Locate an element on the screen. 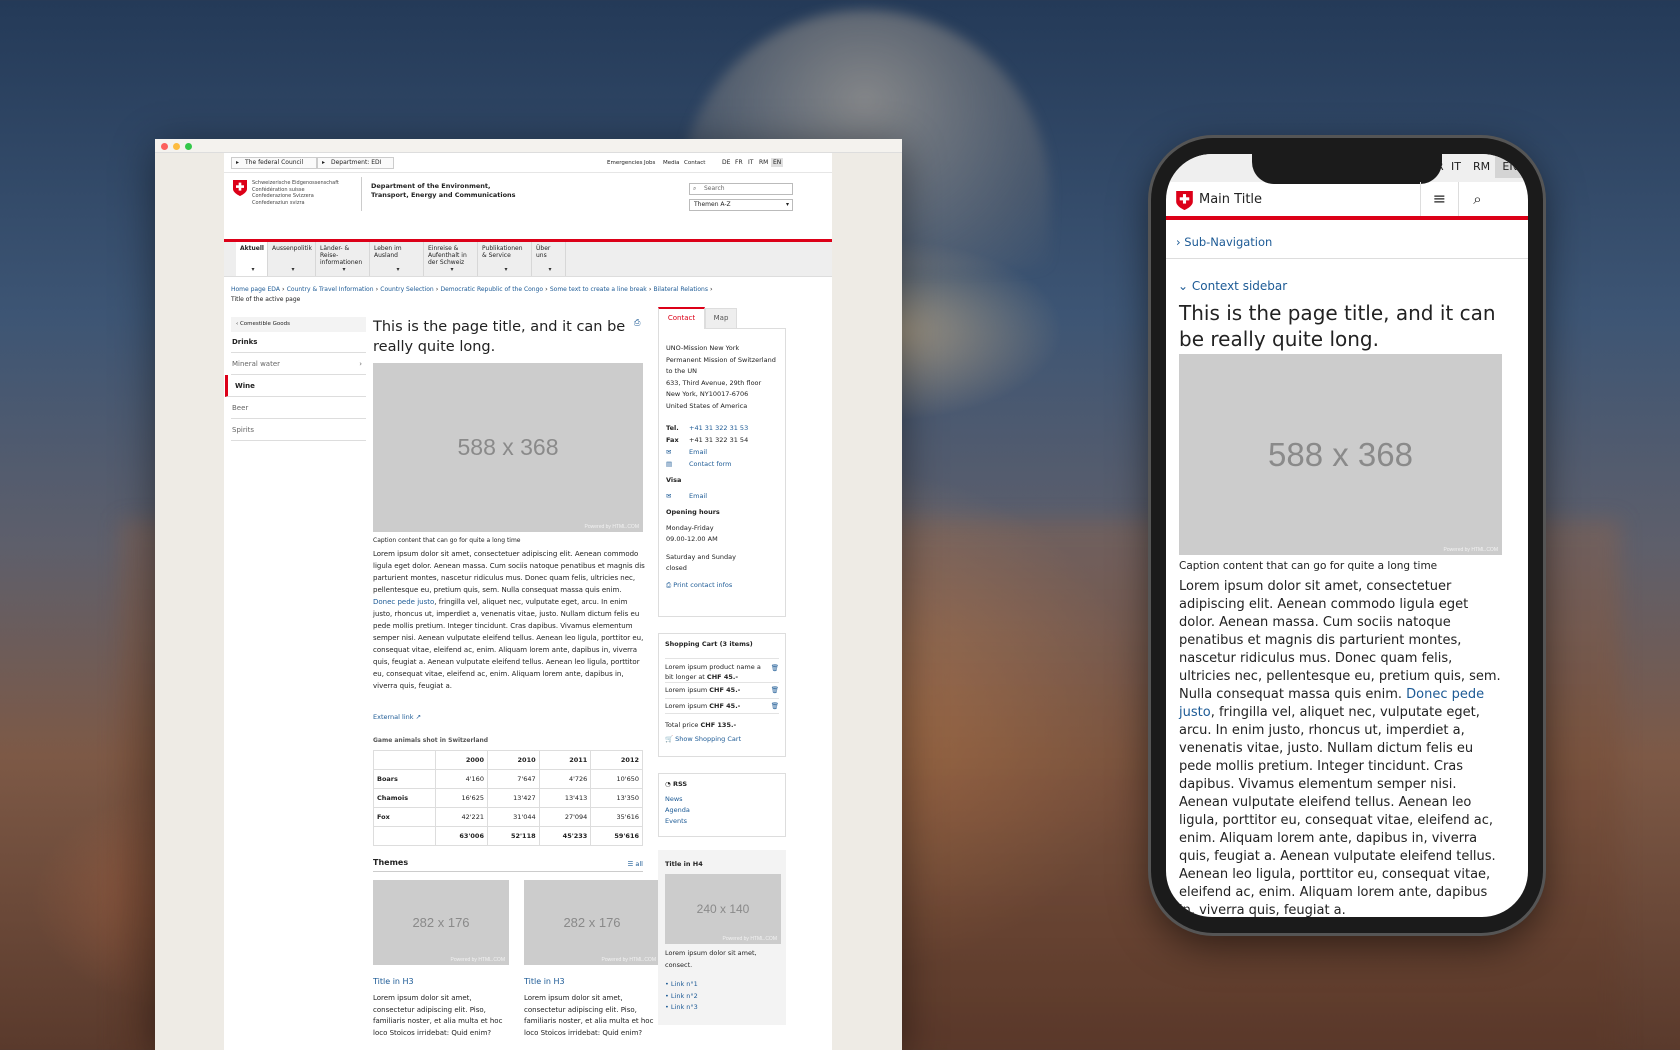  phone-header: Main Title ≡ ⌕ is located at coordinates (1347, 201).